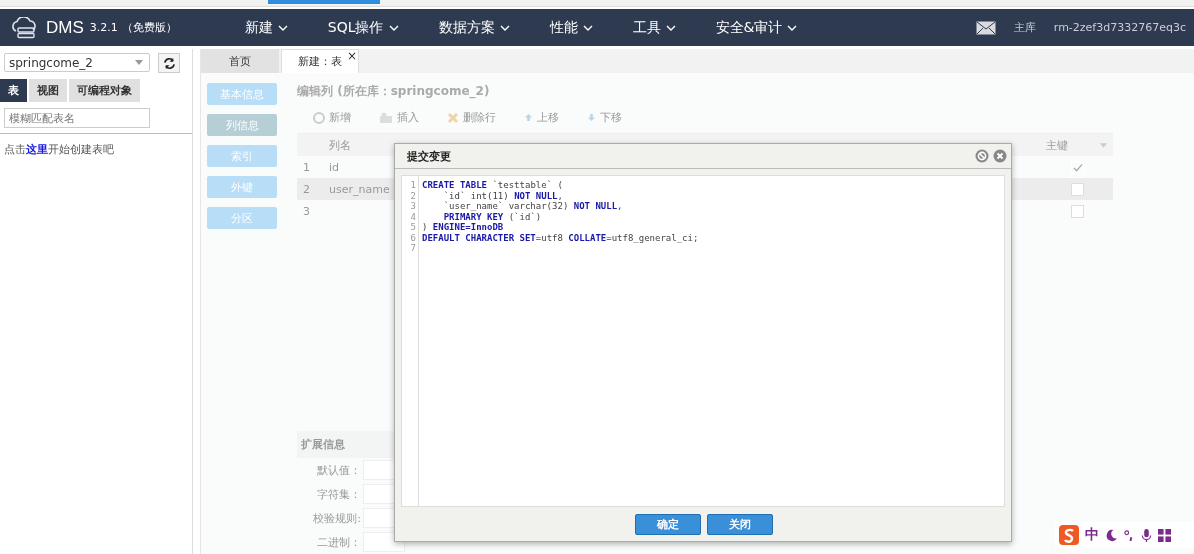 This screenshot has width=1194, height=554. What do you see at coordinates (339, 494) in the screenshot?
I see `field-label: 字符集：` at bounding box center [339, 494].